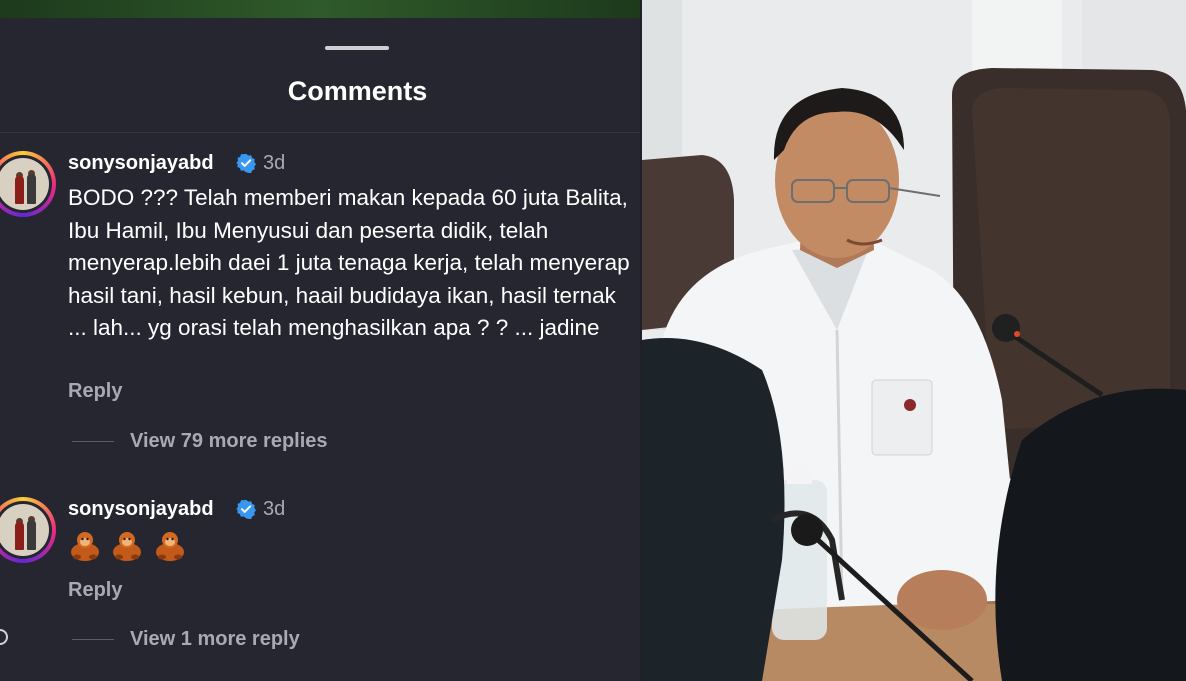 The width and height of the screenshot is (1186, 681). Describe the element at coordinates (357, 48) in the screenshot. I see `drag-handle` at that location.